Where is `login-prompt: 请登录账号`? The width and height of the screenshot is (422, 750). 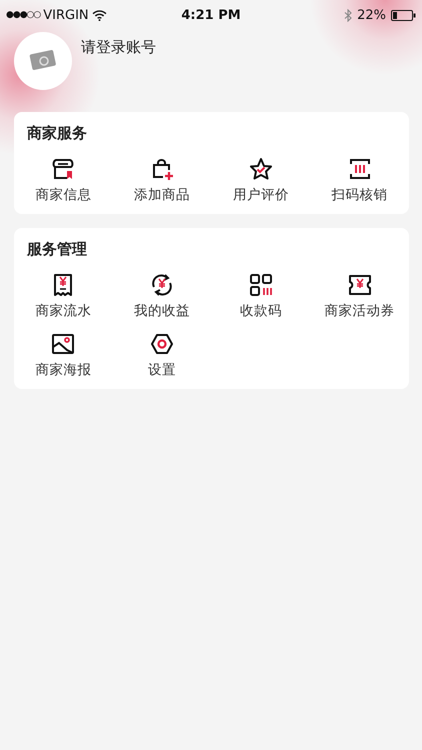
login-prompt: 请登录账号 is located at coordinates (118, 47).